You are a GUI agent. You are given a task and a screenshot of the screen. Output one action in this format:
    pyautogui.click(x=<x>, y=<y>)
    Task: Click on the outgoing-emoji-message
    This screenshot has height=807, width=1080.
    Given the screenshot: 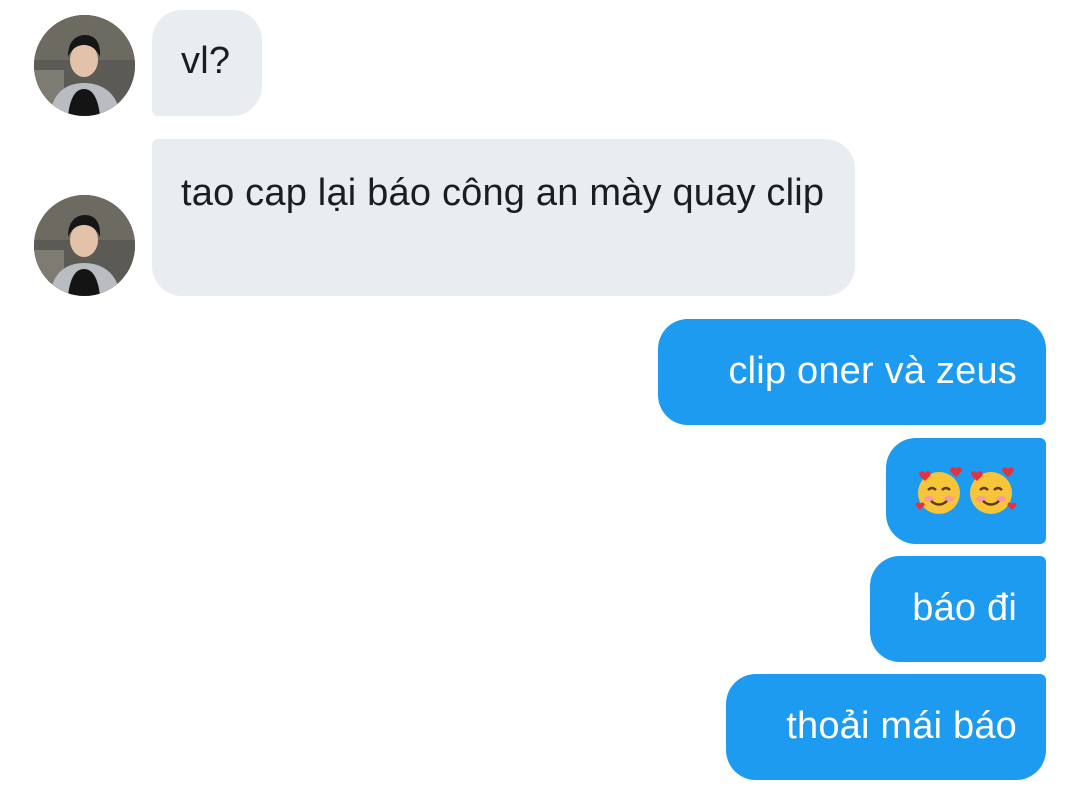 What is the action you would take?
    pyautogui.click(x=966, y=491)
    